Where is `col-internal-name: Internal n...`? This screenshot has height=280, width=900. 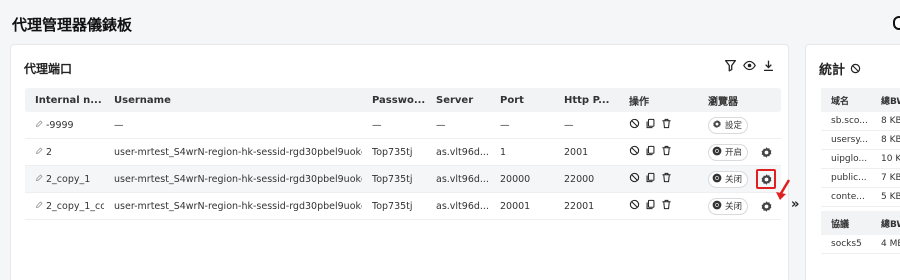
col-internal-name: Internal n... is located at coordinates (64, 100).